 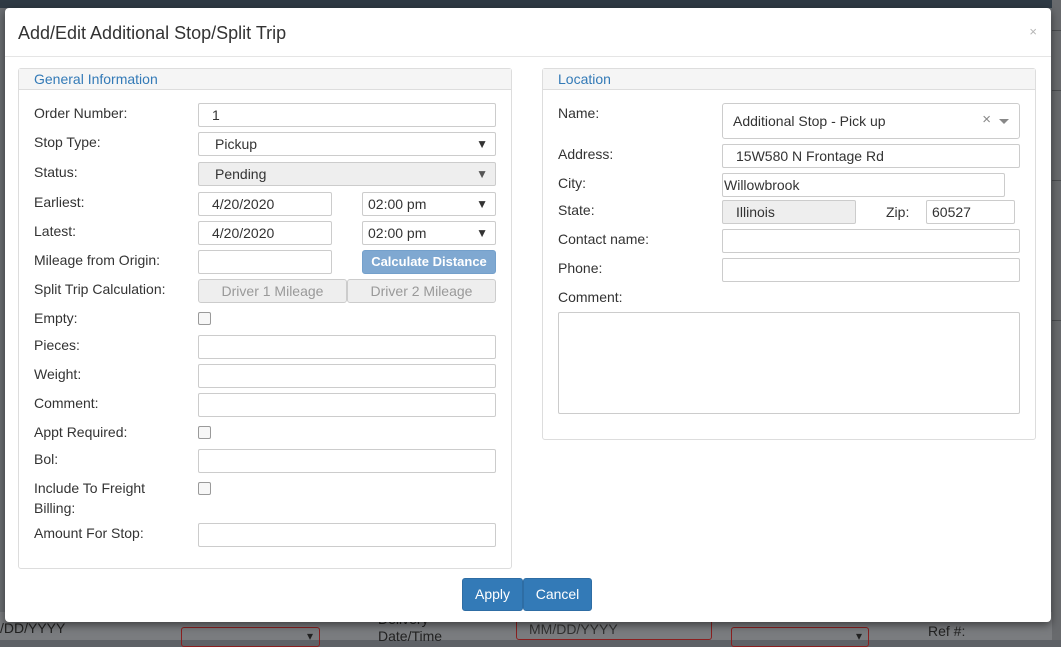 I want to click on location-comment-textarea, so click(x=789, y=363).